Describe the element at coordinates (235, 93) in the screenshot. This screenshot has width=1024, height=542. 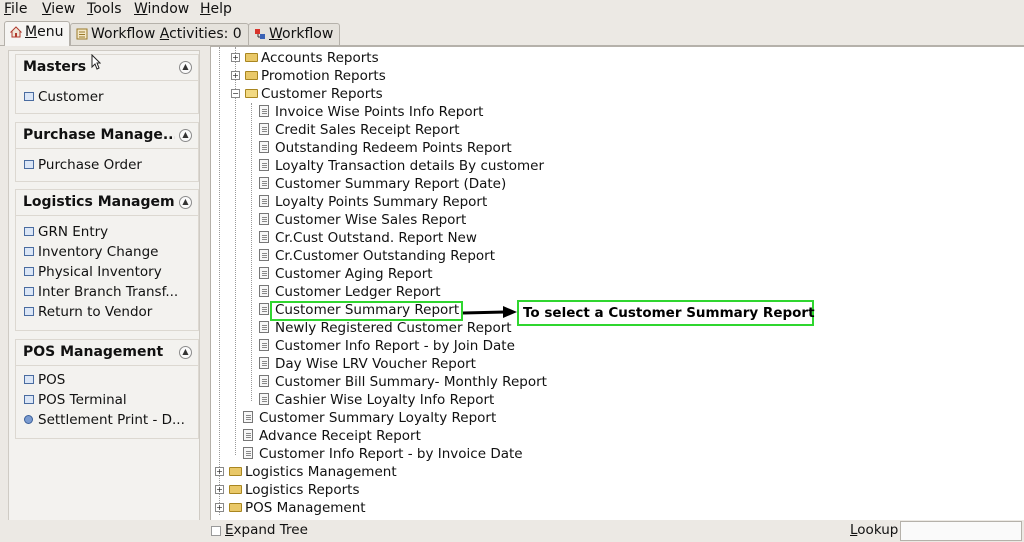
I see `collapse-icon: −` at that location.